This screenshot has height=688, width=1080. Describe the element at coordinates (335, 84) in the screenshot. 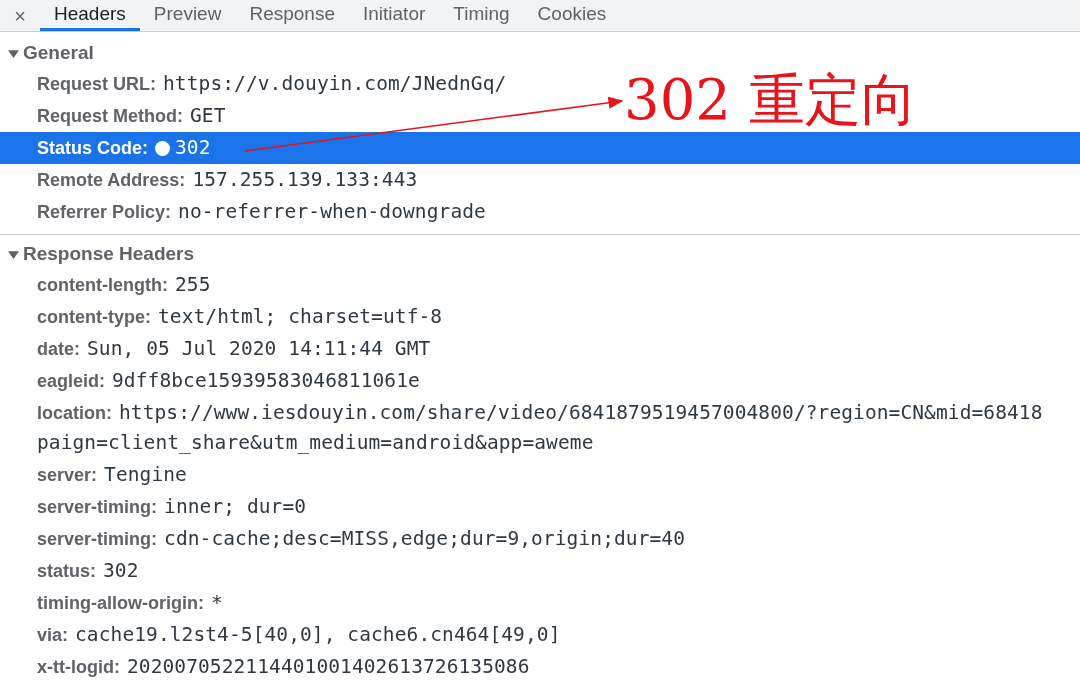

I see `header-value: https://v.douyin.com/JNednGq/` at that location.